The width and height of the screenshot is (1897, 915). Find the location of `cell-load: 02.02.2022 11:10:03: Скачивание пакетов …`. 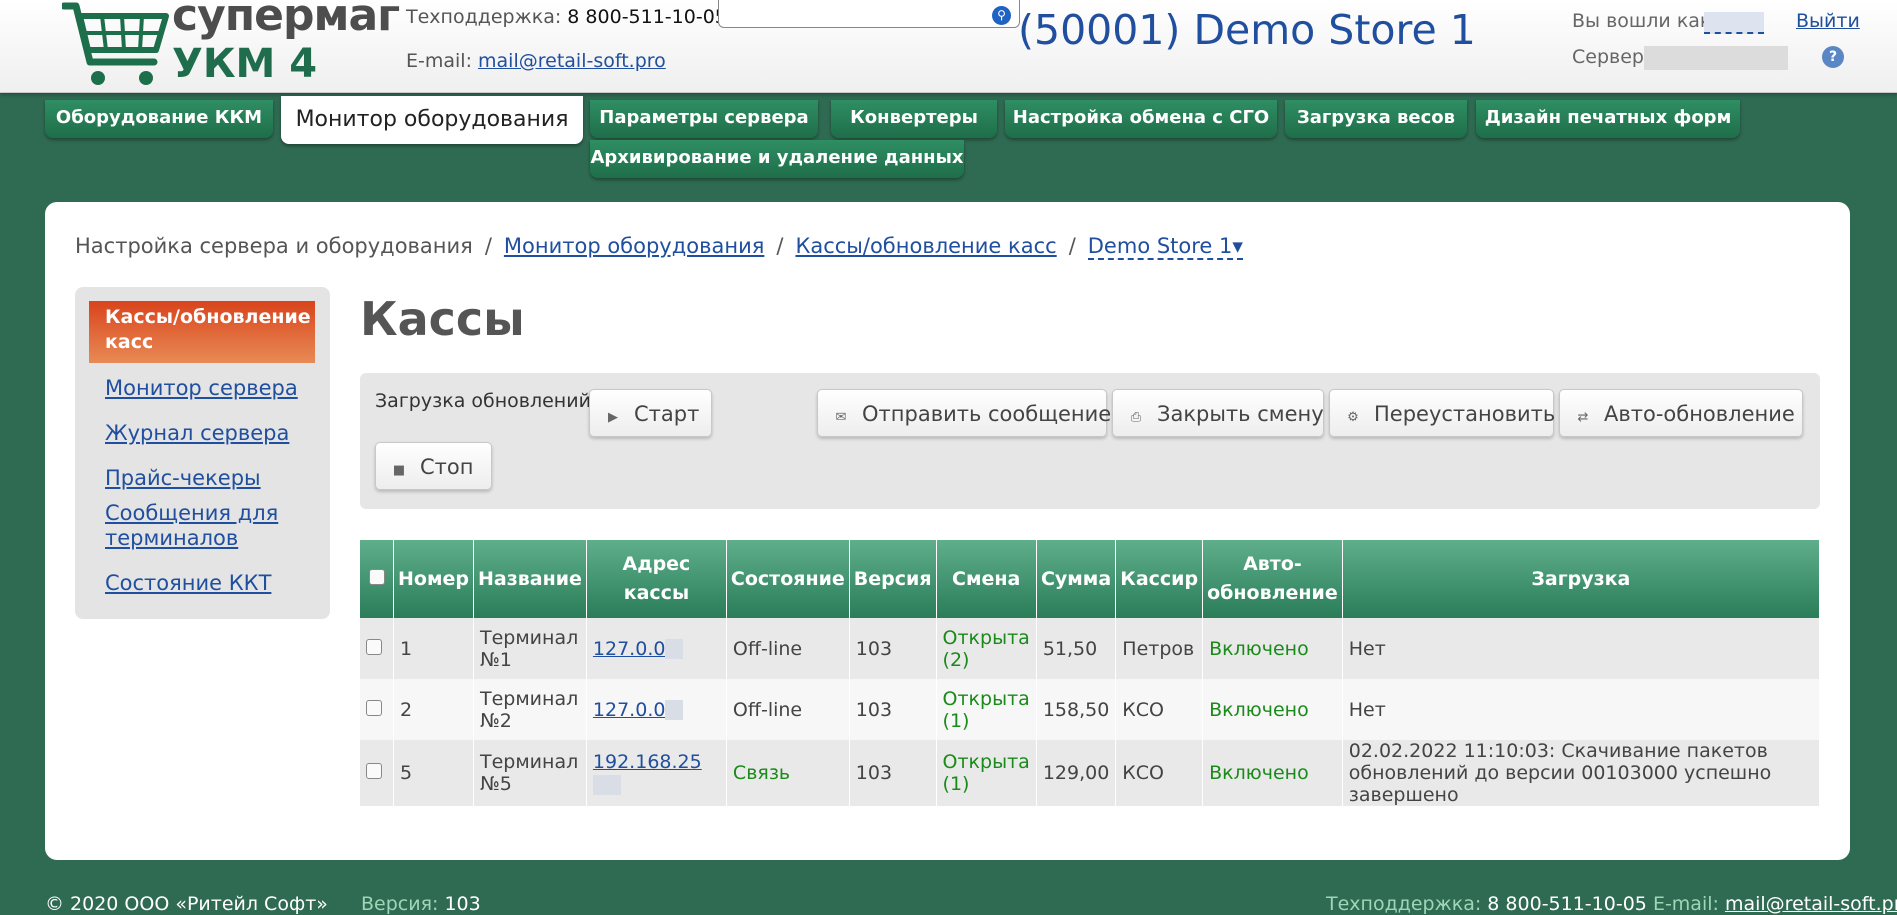

cell-load: 02.02.2022 11:10:03: Скачивание пакетов … is located at coordinates (1581, 773).